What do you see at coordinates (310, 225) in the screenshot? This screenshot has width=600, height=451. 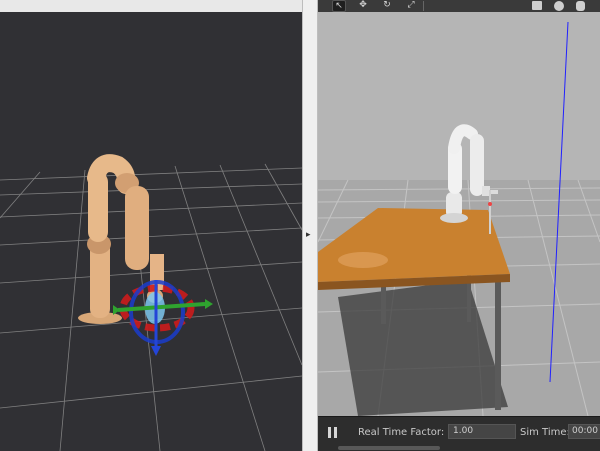 I see `panel-splitter: ▸` at bounding box center [310, 225].